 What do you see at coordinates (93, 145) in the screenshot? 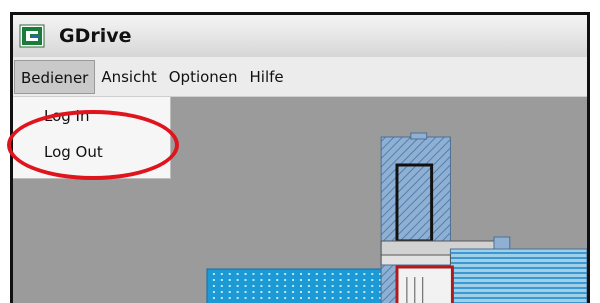
I see `red-ellipse-annotation` at bounding box center [93, 145].